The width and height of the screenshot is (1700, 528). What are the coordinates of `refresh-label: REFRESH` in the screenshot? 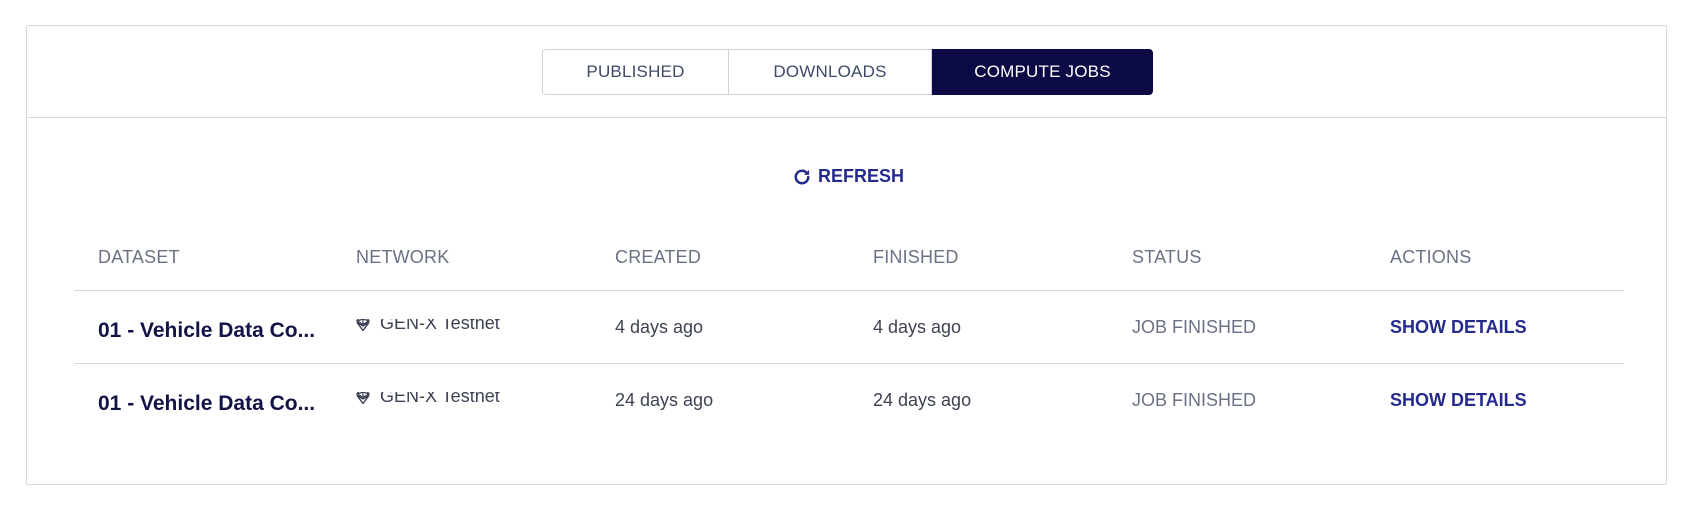 It's located at (861, 176).